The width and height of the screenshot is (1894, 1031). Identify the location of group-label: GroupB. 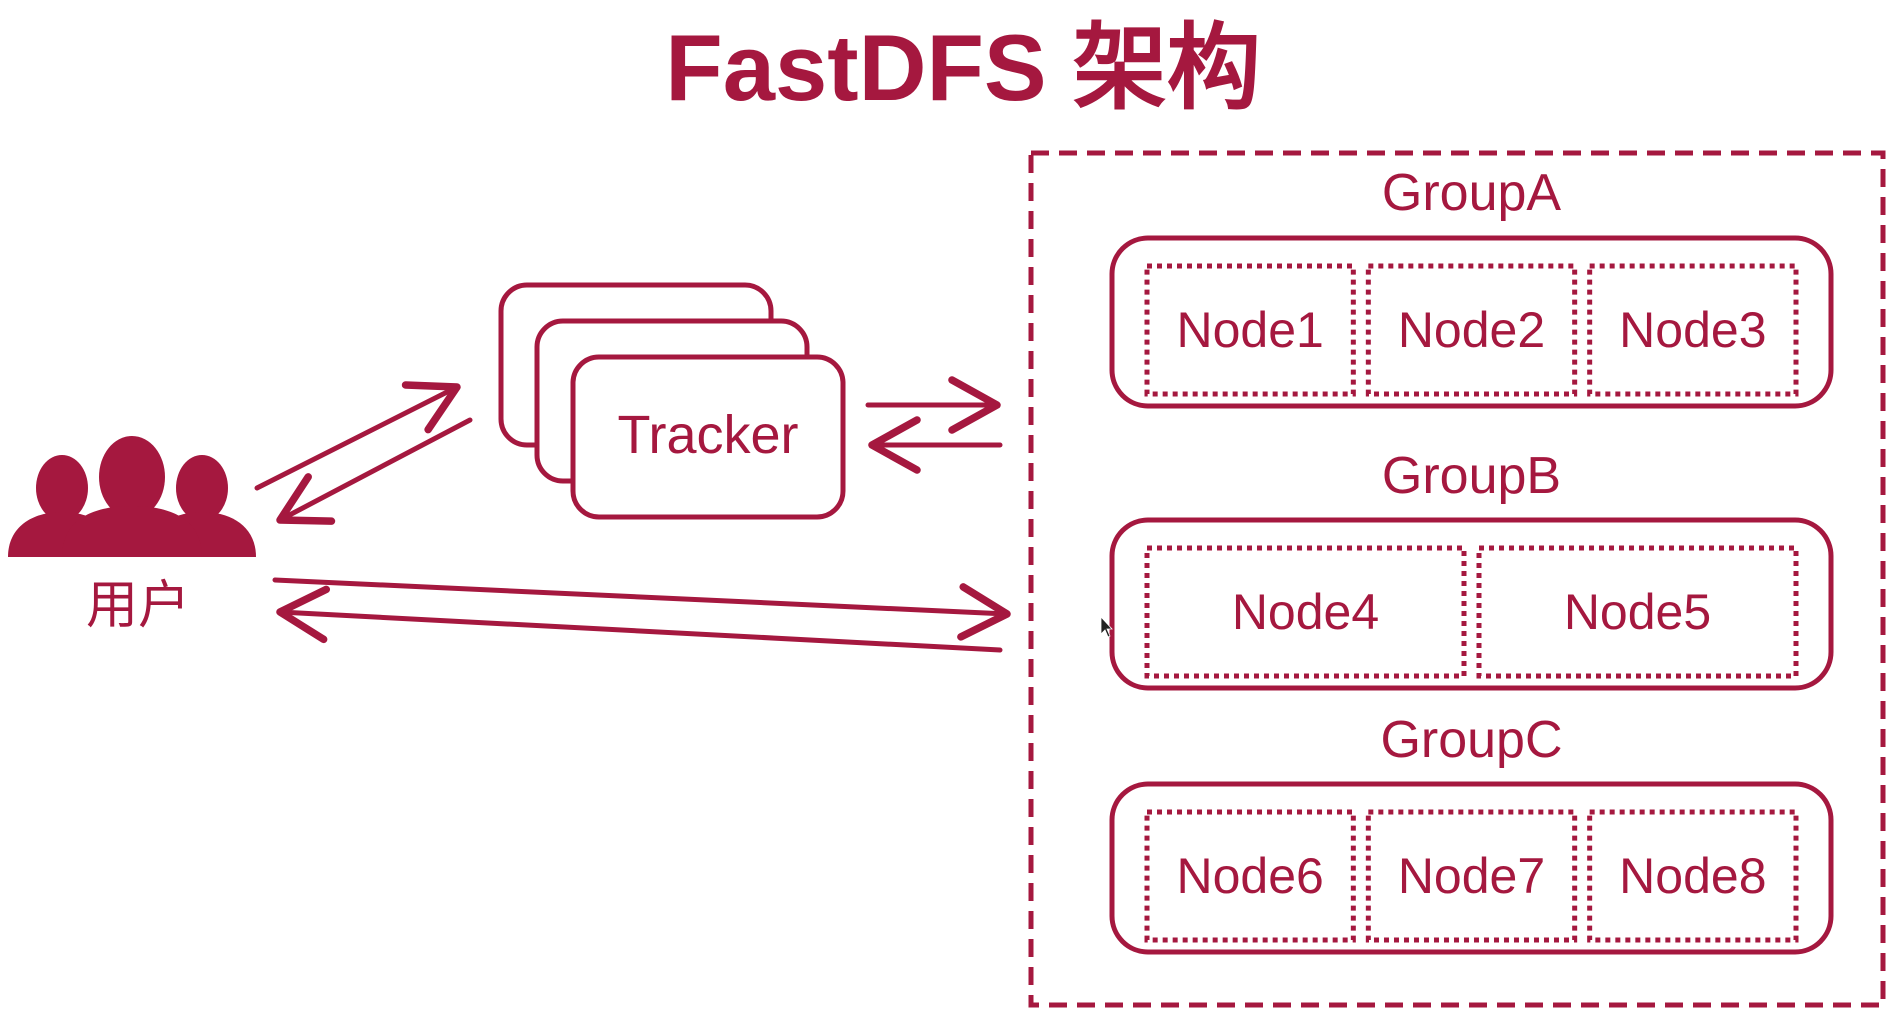
(1471, 476).